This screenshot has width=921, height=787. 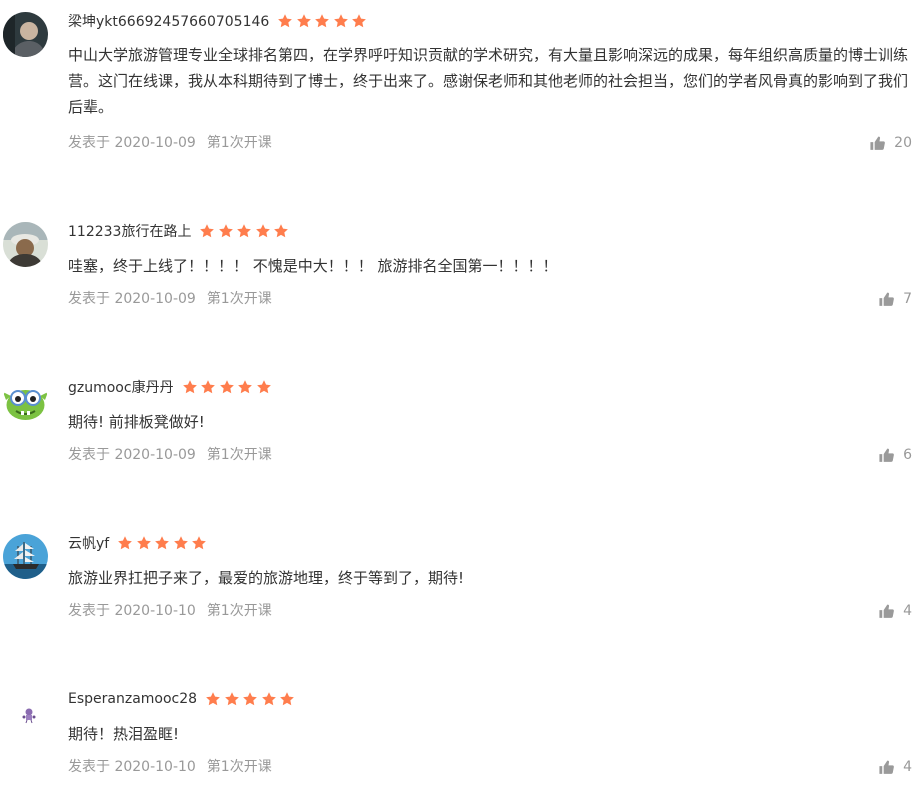 What do you see at coordinates (132, 699) in the screenshot?
I see `username: Esperanzamooc28` at bounding box center [132, 699].